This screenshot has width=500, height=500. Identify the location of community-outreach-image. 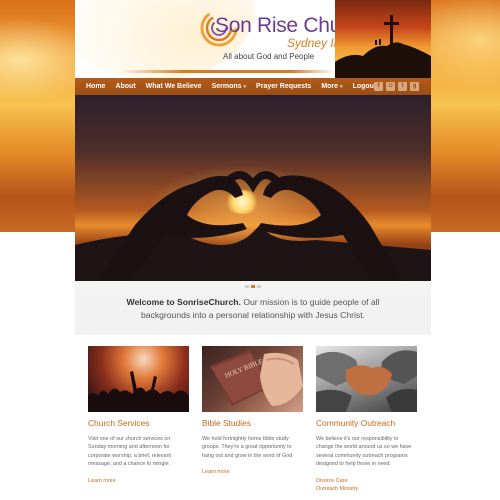
(366, 379).